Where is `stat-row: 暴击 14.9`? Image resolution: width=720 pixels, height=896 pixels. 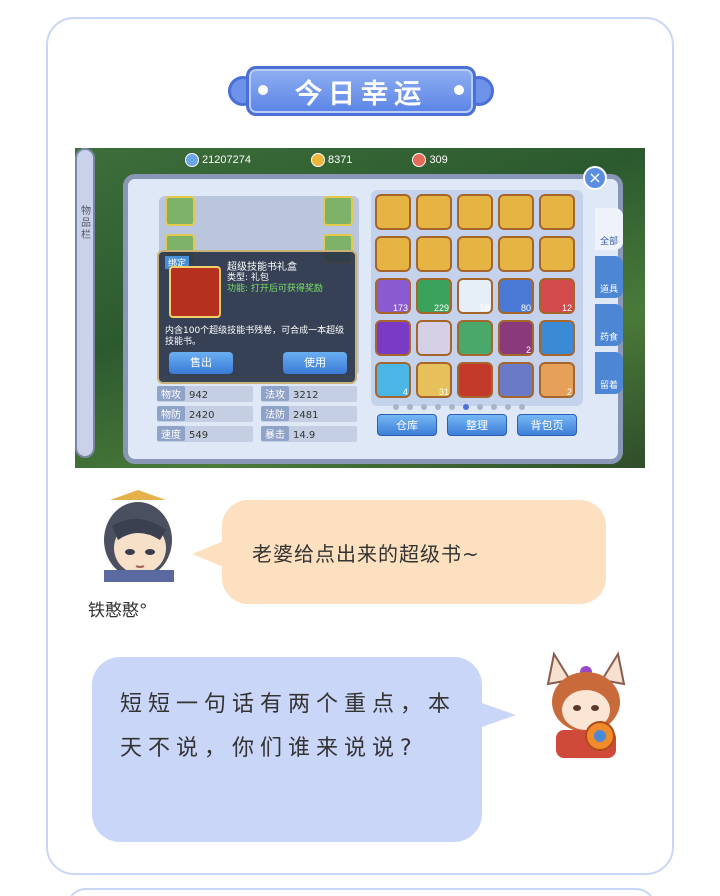 stat-row: 暴击 14.9 is located at coordinates (309, 434).